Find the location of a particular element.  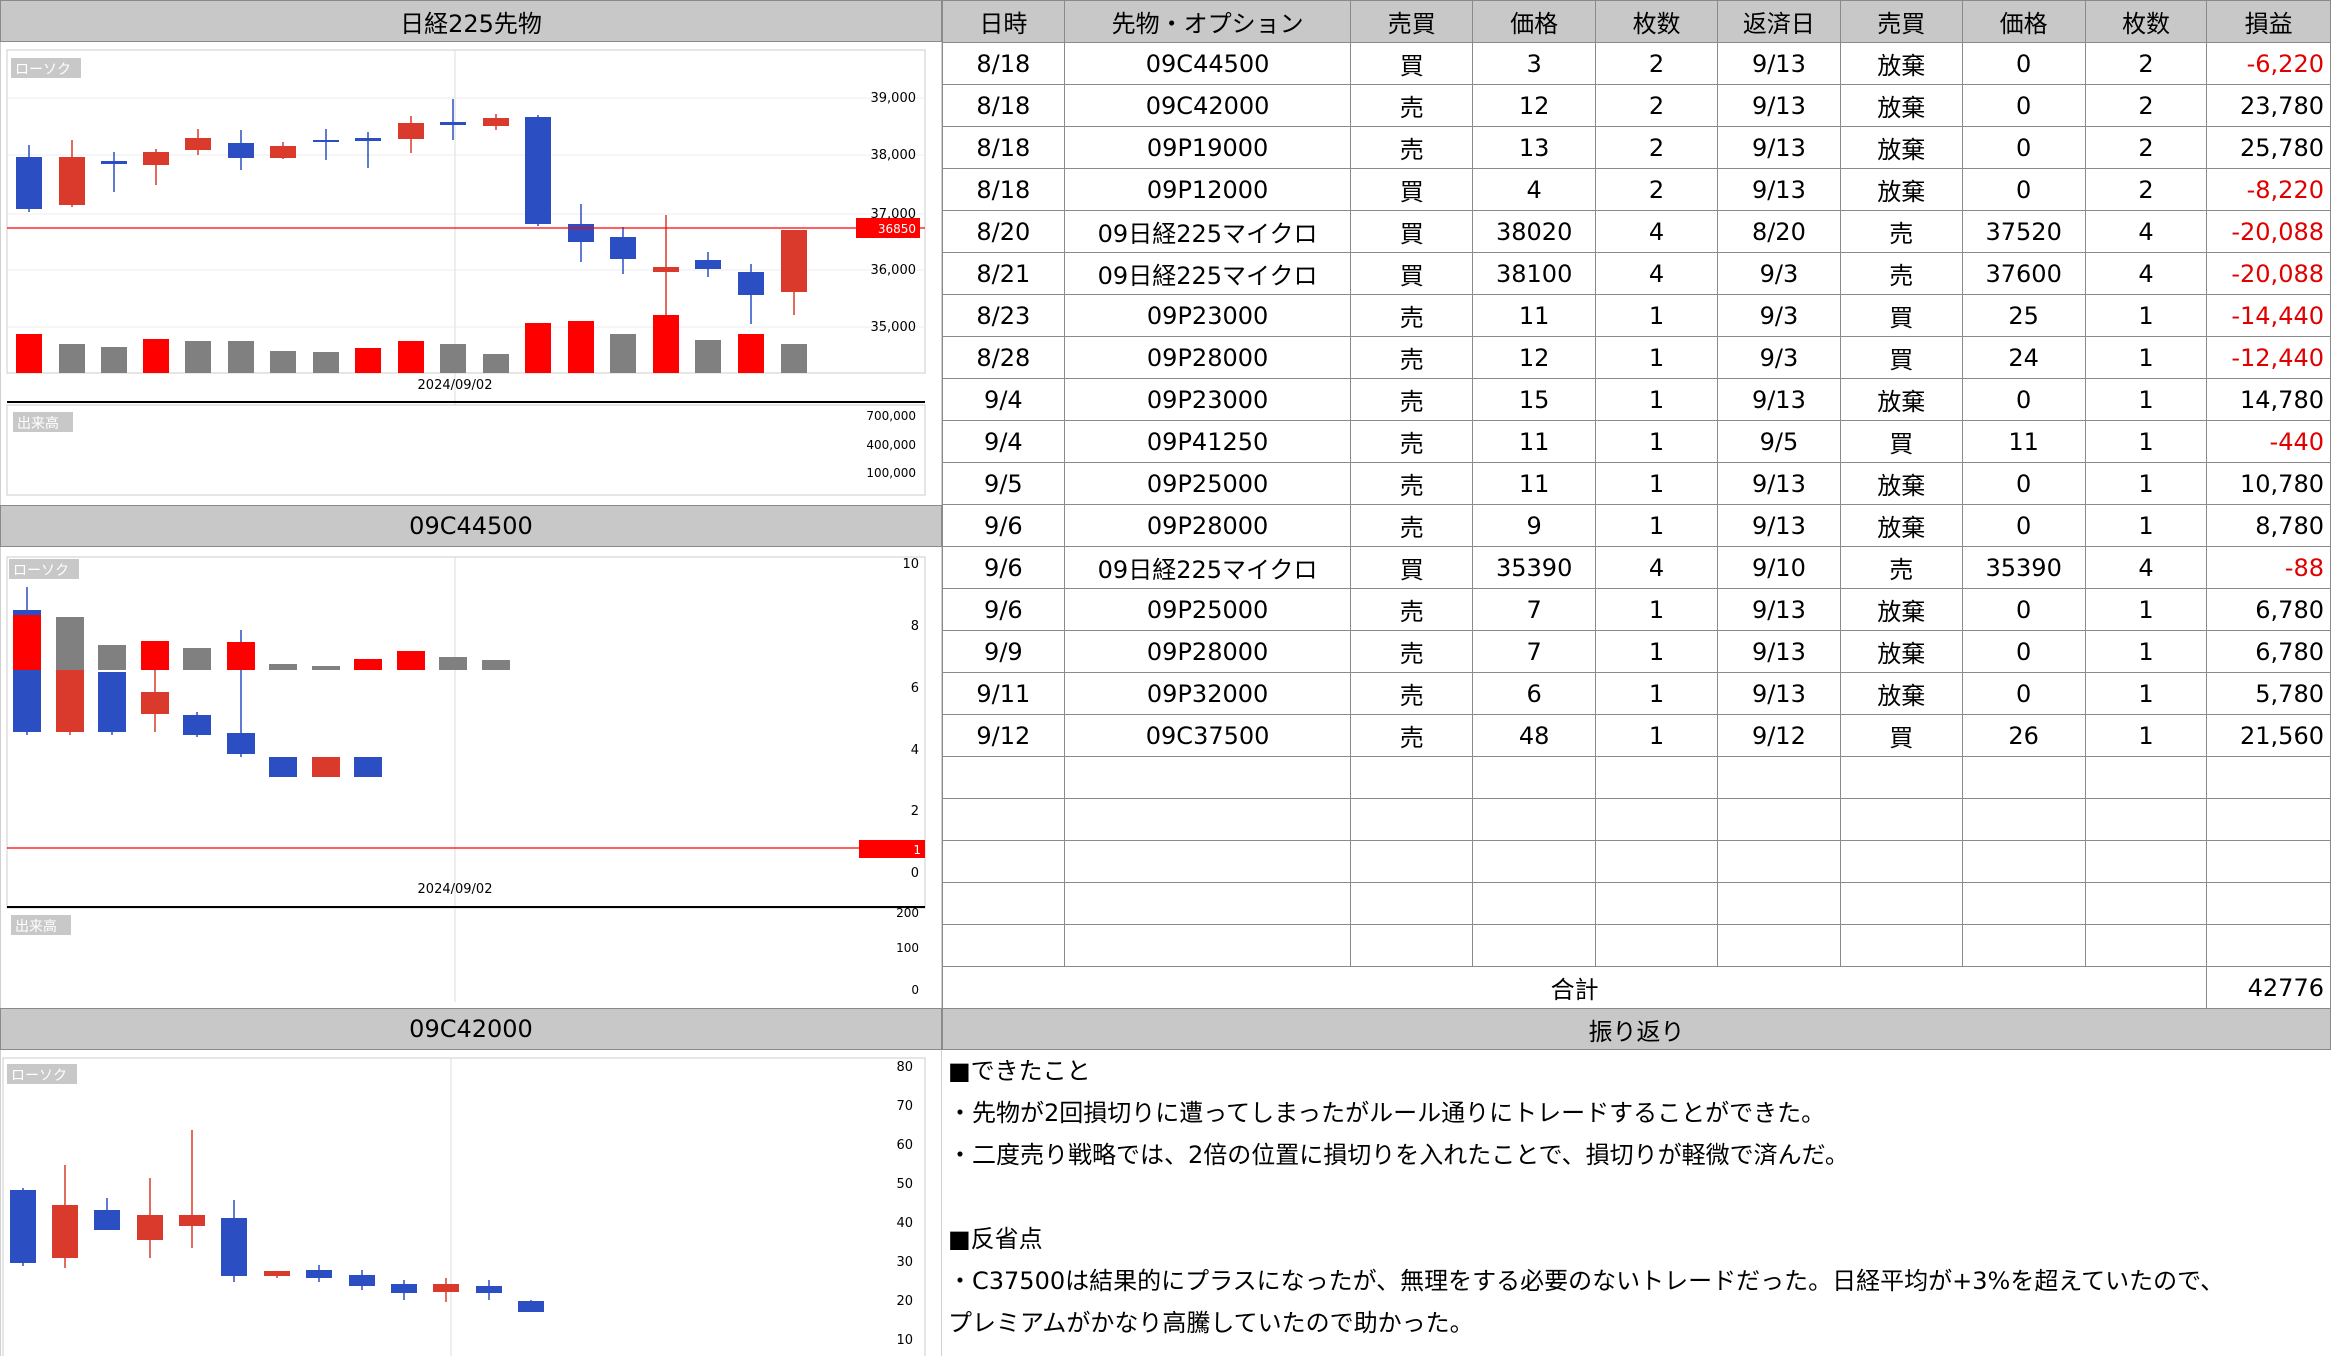

price-tick: 10 is located at coordinates (910, 564).